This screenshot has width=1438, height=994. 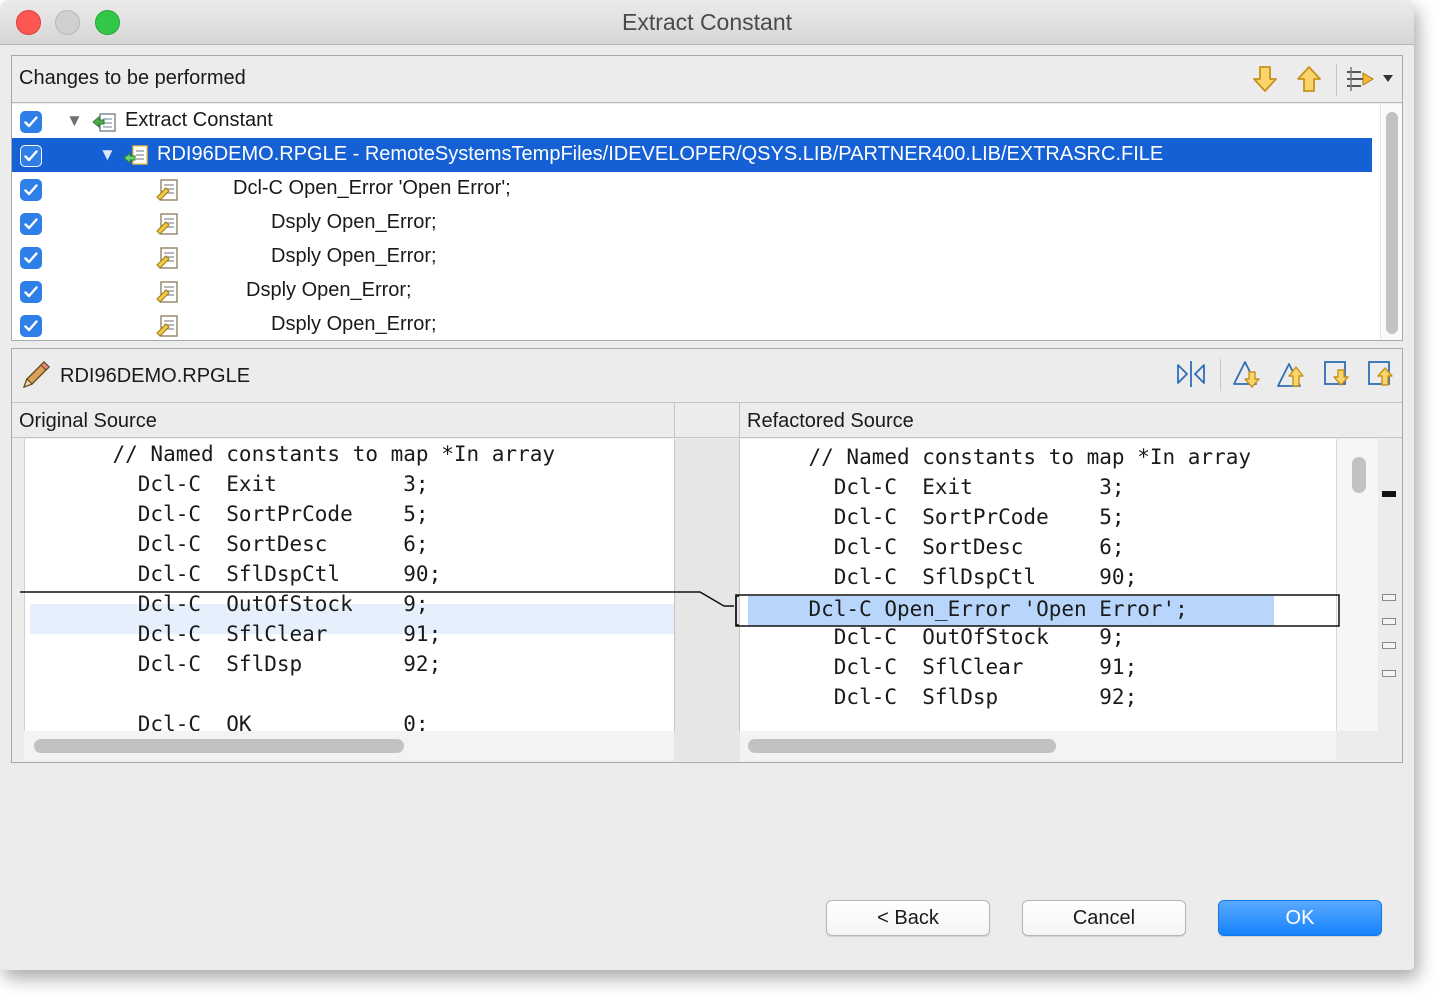 What do you see at coordinates (1071, 420) in the screenshot?
I see `refactored-source-header: Refactored Source` at bounding box center [1071, 420].